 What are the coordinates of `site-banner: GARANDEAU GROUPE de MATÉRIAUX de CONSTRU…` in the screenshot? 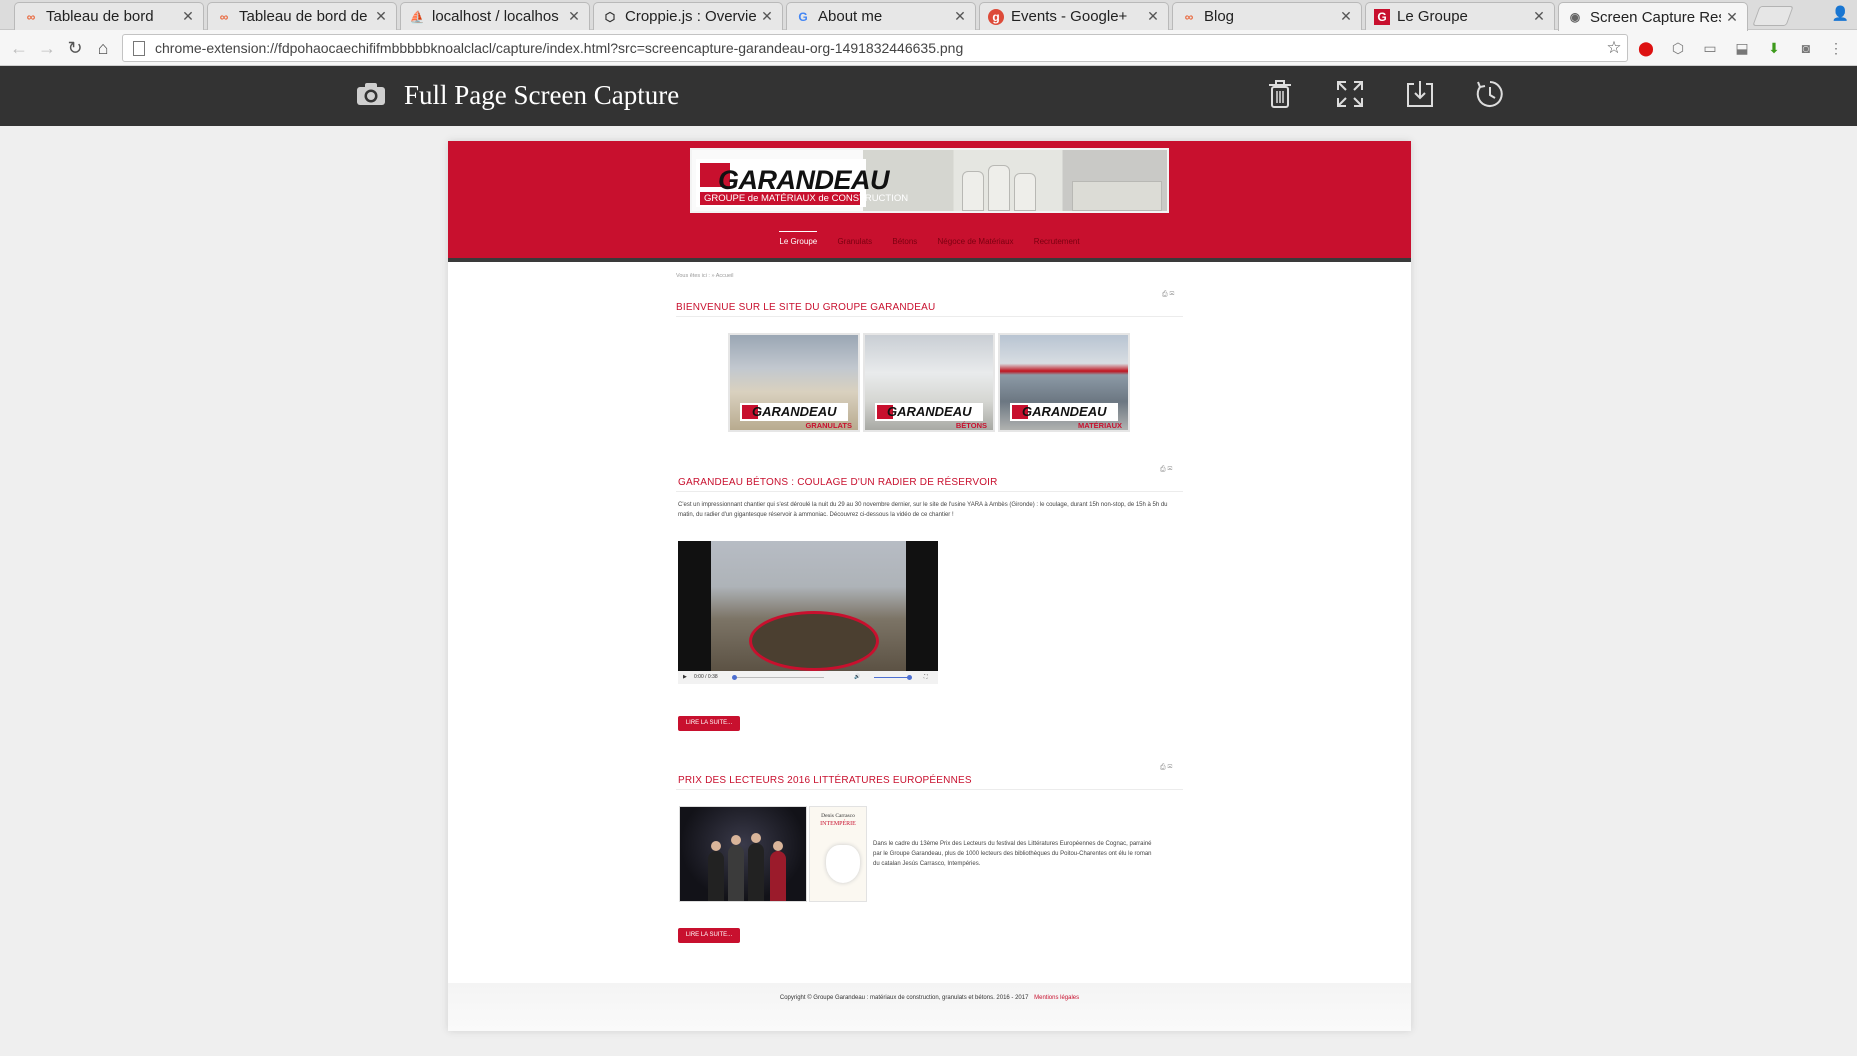 It's located at (929, 180).